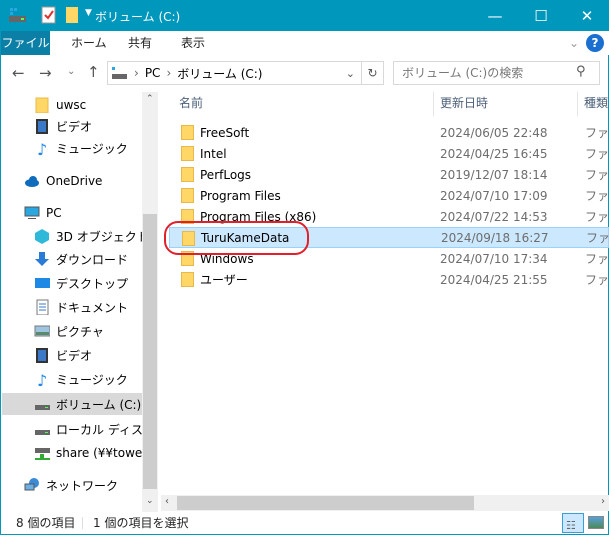  Describe the element at coordinates (42, 454) in the screenshot. I see `network-drive-icon` at that location.